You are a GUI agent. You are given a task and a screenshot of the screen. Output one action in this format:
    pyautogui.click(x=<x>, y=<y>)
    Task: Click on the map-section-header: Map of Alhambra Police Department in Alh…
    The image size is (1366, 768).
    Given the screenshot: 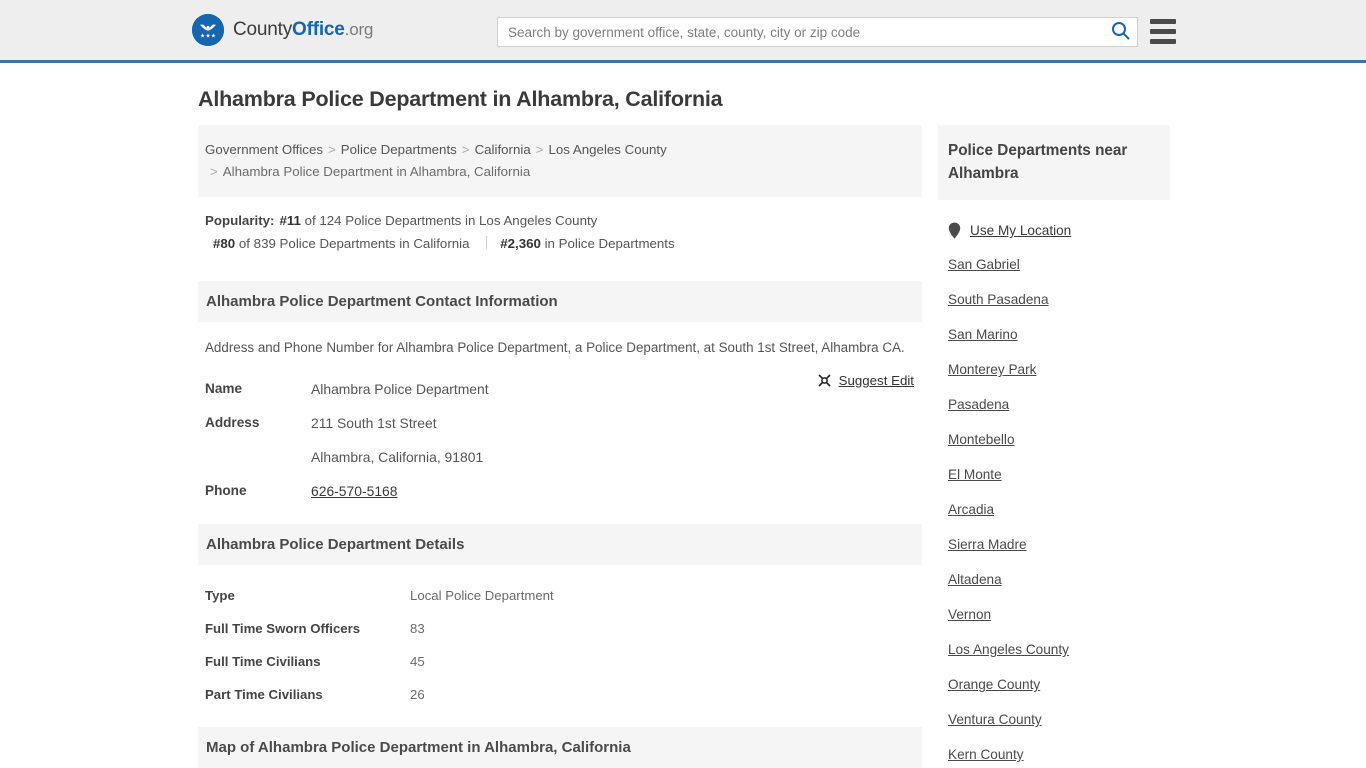 What is the action you would take?
    pyautogui.click(x=560, y=747)
    